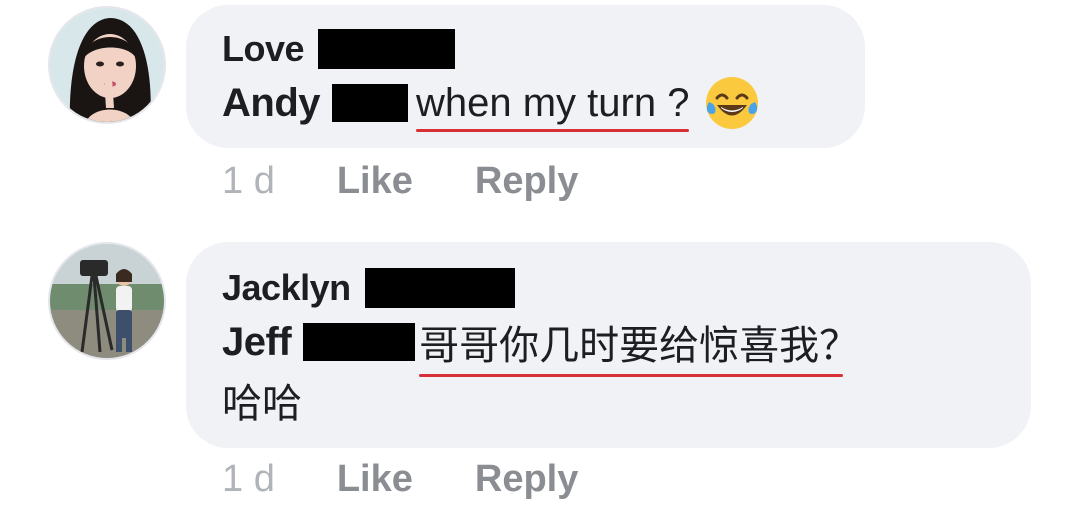  What do you see at coordinates (271, 103) in the screenshot?
I see `mention-name: Andy` at bounding box center [271, 103].